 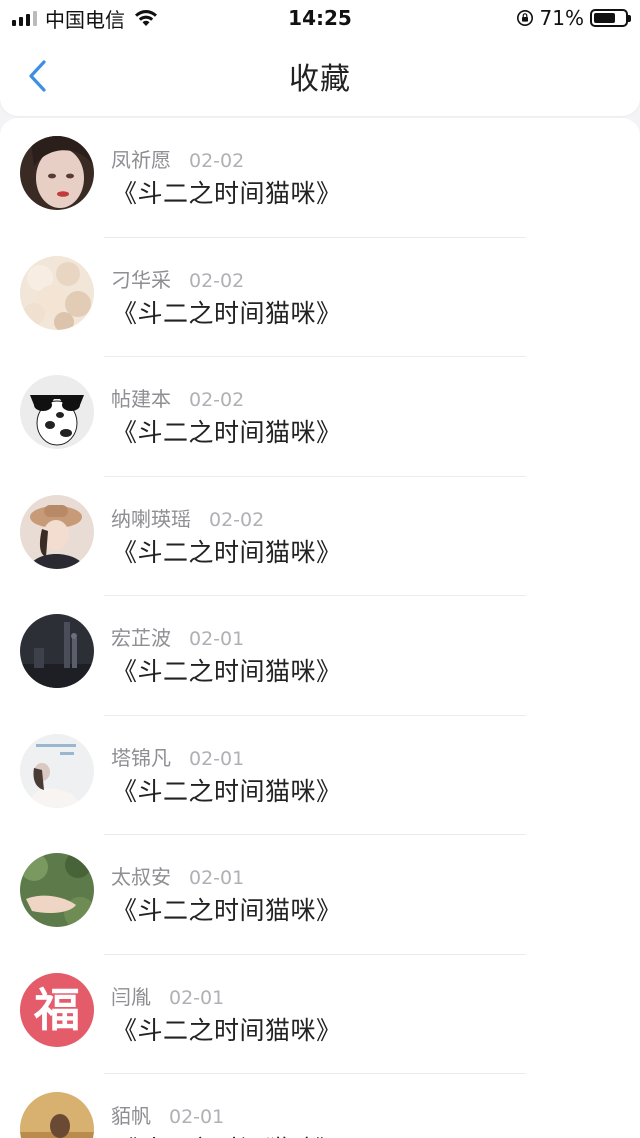 I want to click on hand-greenery-avatar, so click(x=57, y=890).